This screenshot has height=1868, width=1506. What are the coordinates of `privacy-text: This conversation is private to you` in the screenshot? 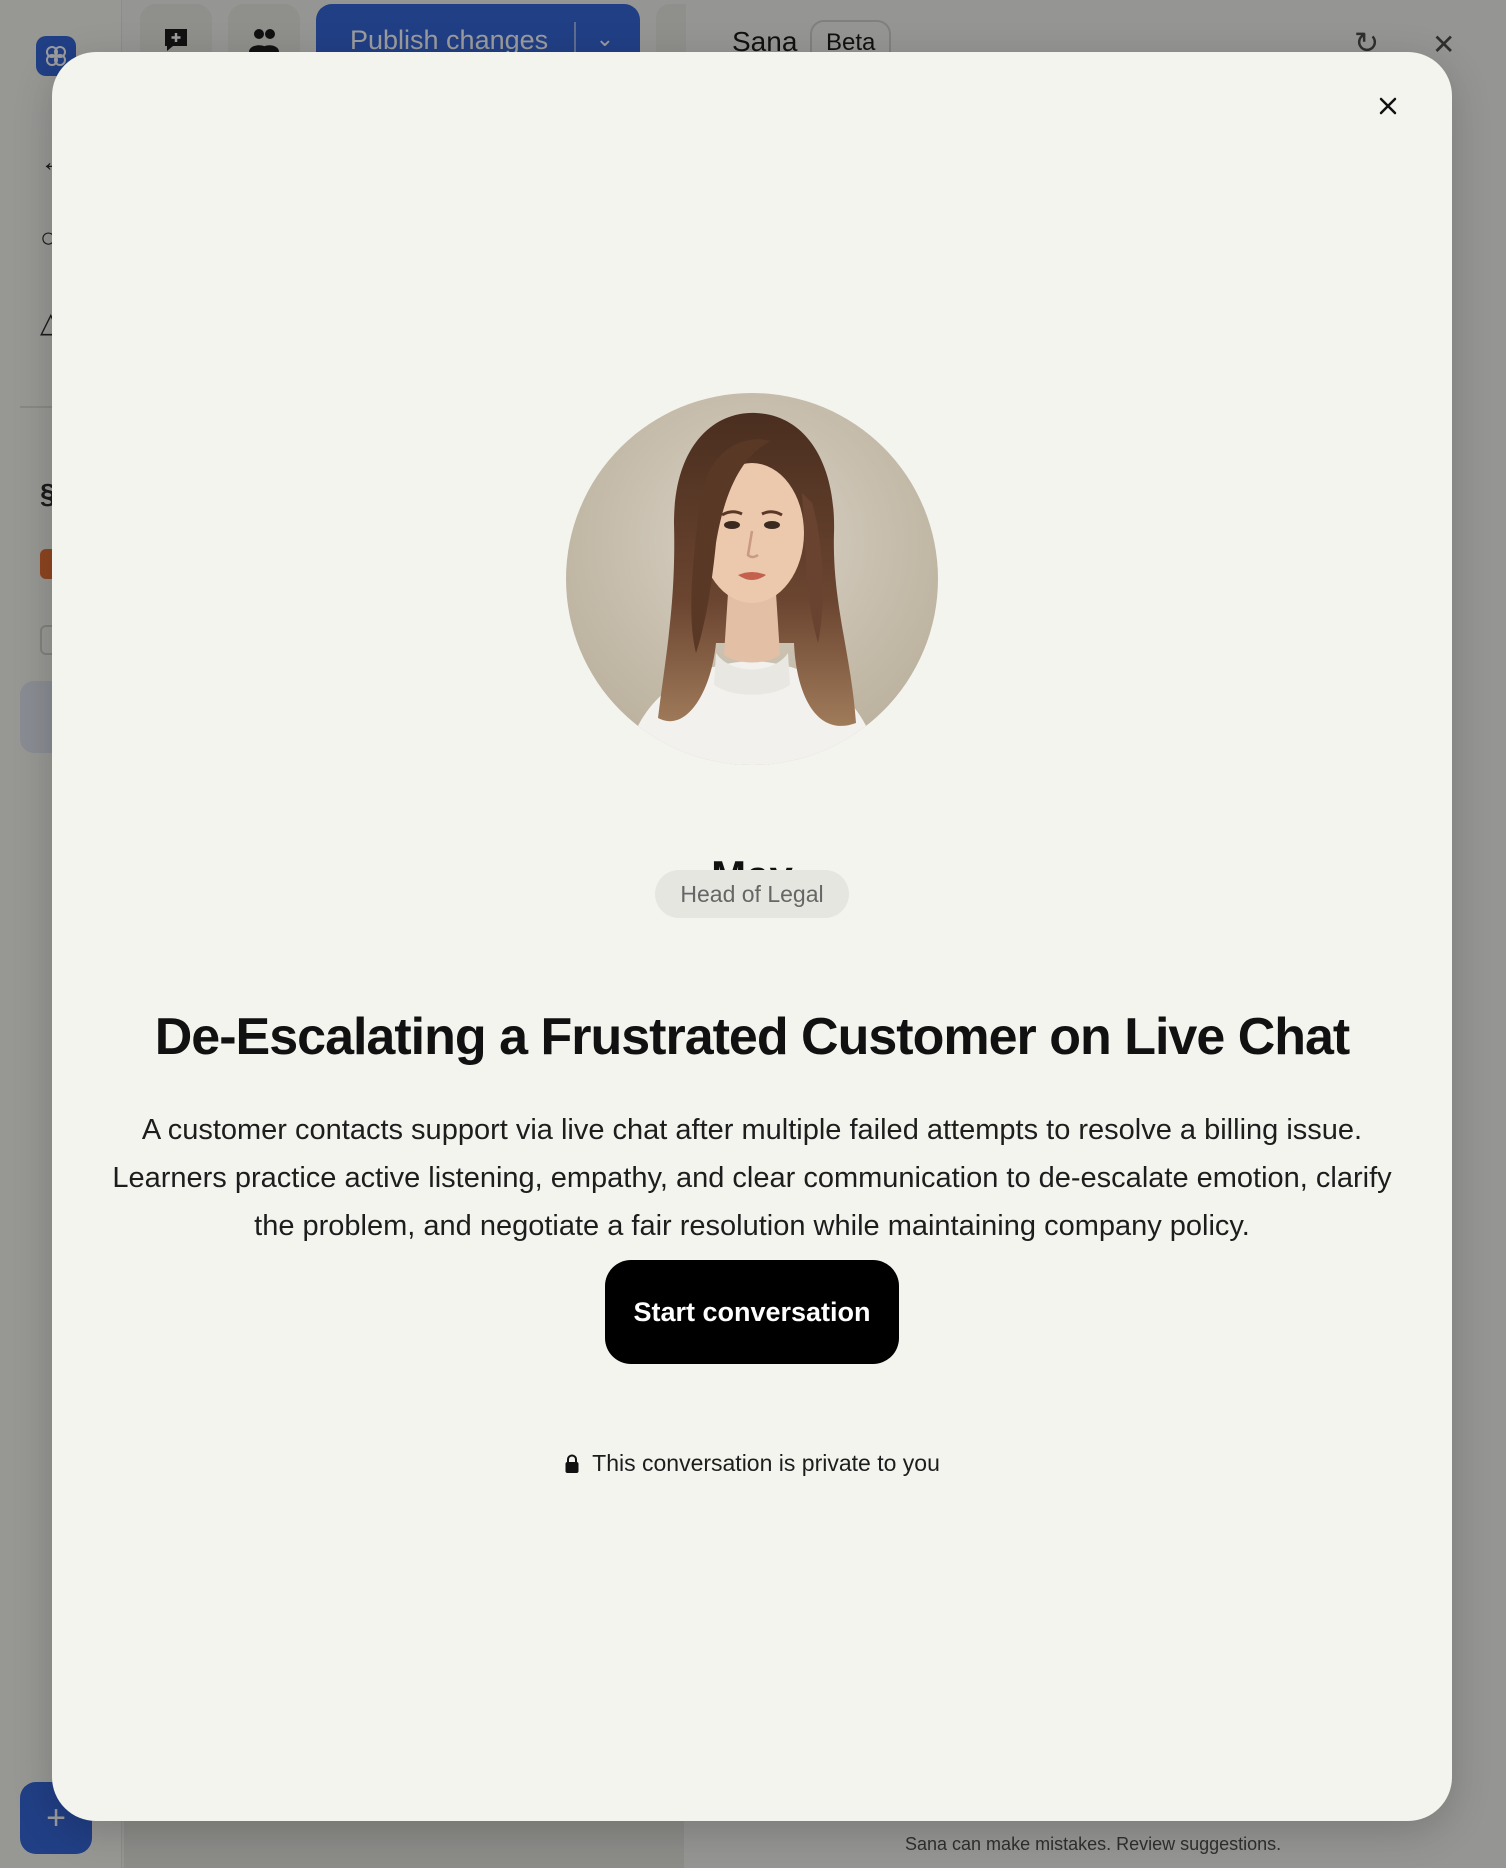 It's located at (766, 1463).